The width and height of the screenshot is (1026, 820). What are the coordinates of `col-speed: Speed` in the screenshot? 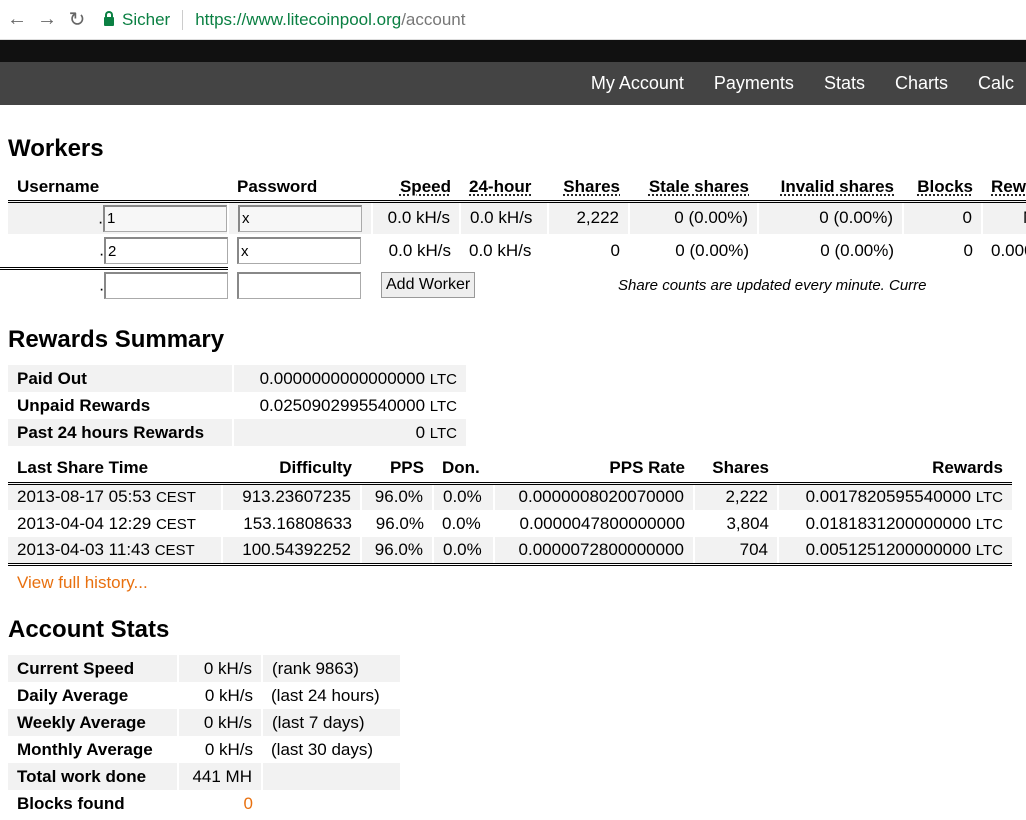 It's located at (425, 186).